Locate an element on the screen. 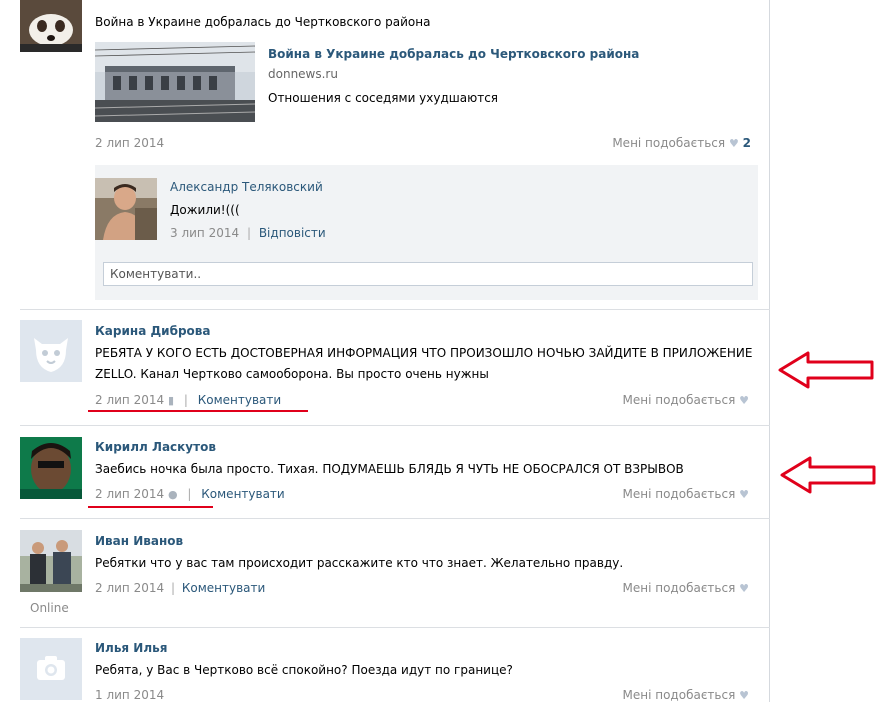 Image resolution: width=880 pixels, height=702 pixels. link-thumbnail is located at coordinates (175, 82).